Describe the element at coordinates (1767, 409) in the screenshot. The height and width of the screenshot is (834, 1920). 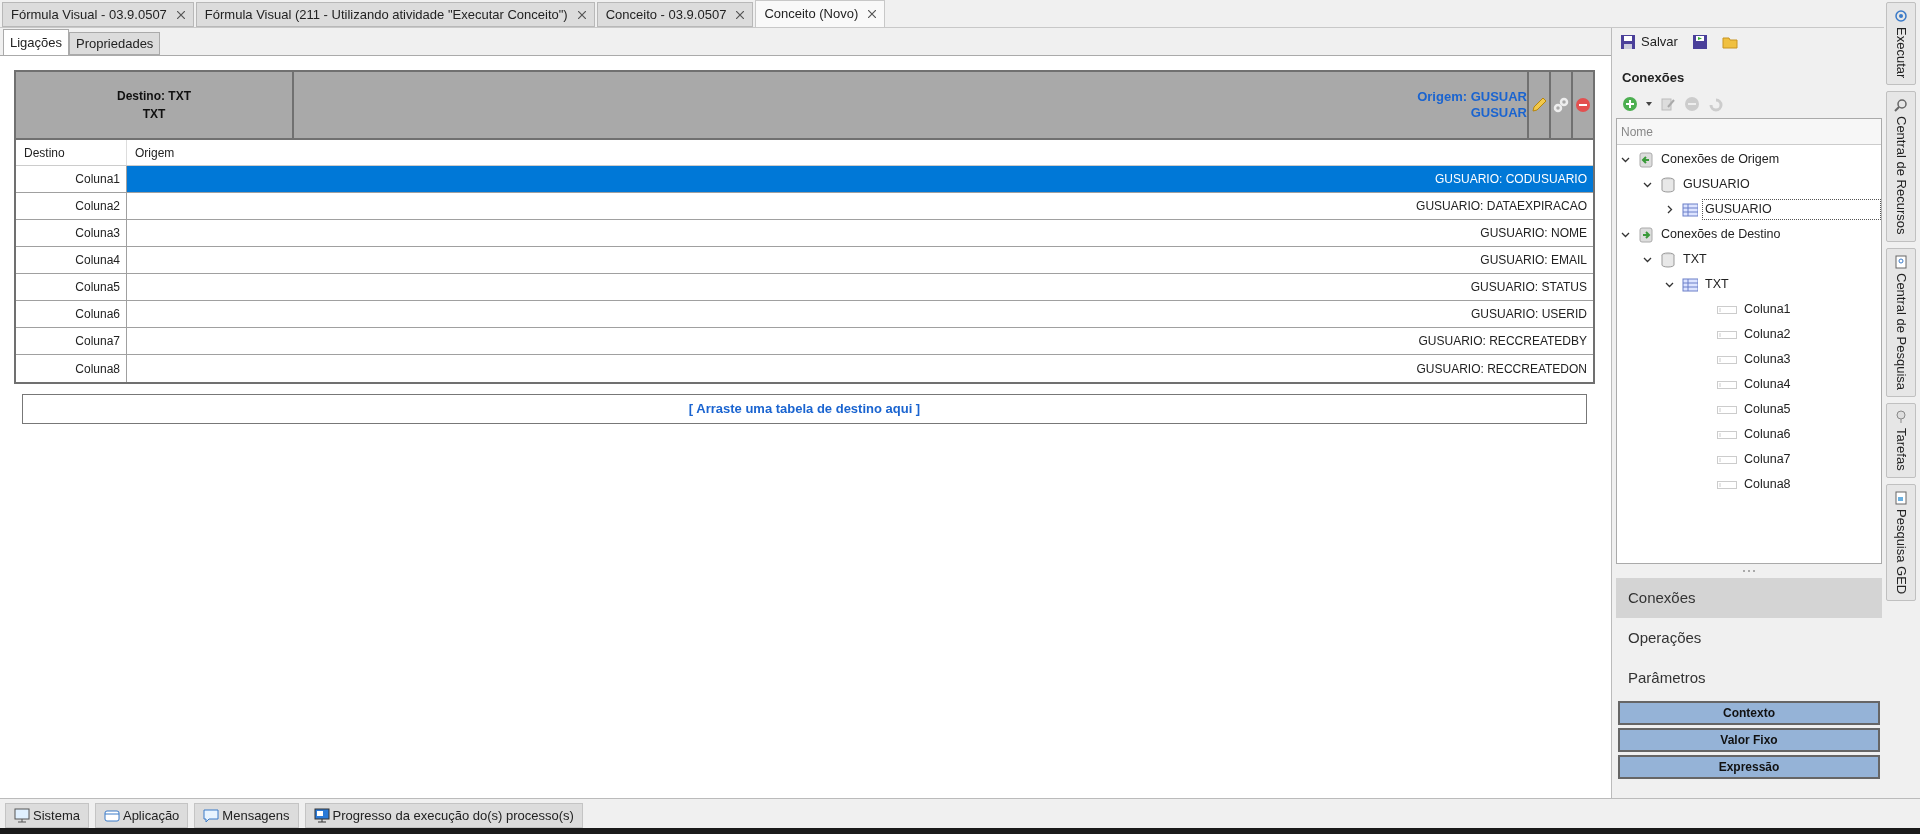
I see `tree-item: Coluna5` at that location.